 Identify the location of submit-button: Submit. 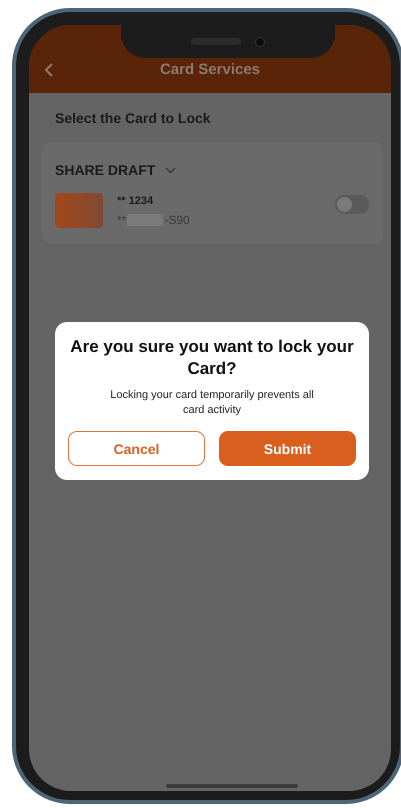
(287, 448).